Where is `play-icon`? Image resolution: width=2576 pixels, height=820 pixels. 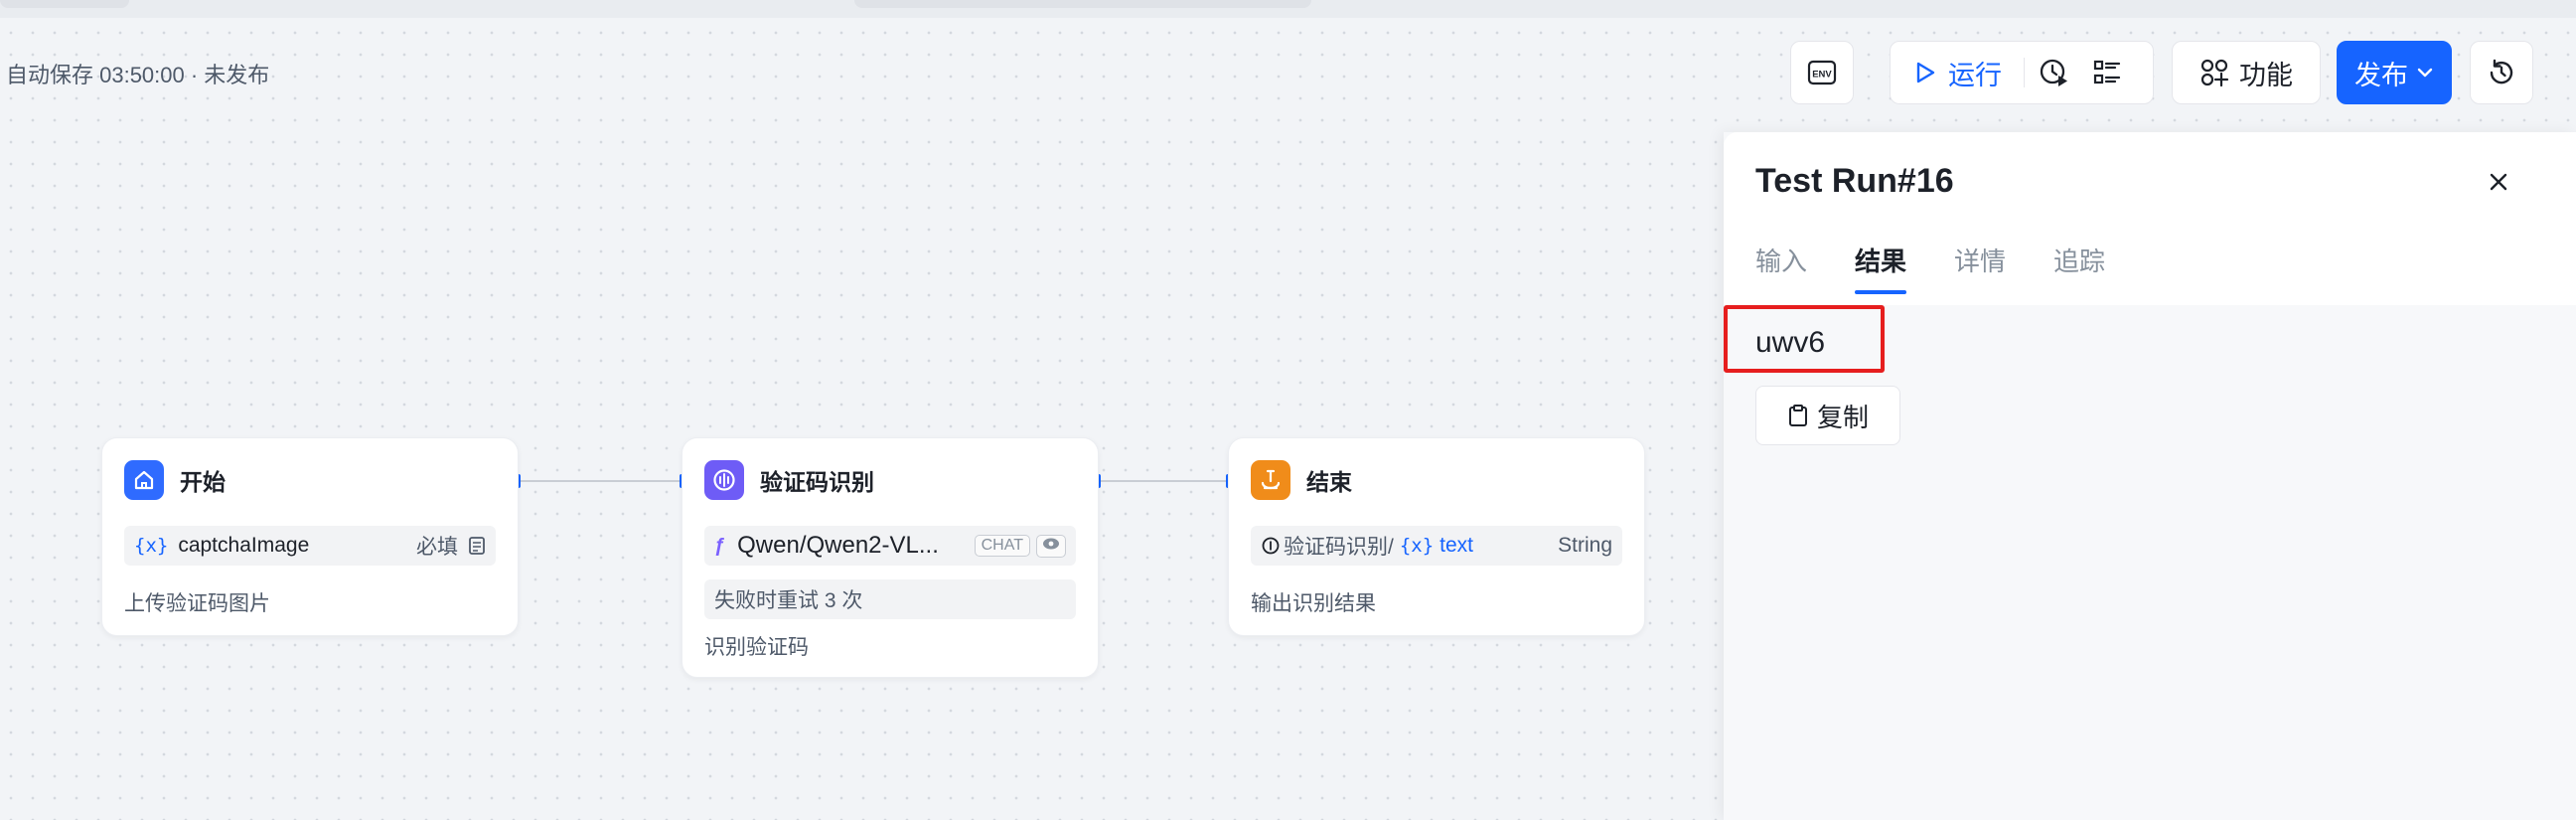 play-icon is located at coordinates (1925, 72).